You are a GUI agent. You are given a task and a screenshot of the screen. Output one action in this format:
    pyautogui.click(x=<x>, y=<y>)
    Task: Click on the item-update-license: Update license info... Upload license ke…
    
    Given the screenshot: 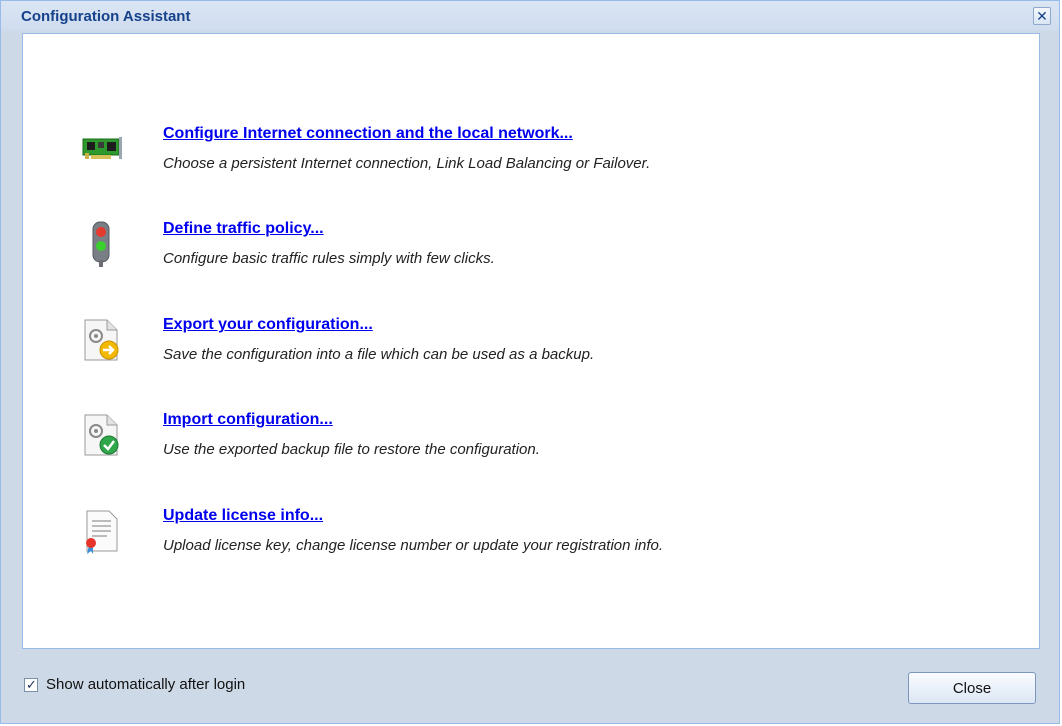 What is the action you would take?
    pyautogui.click(x=523, y=539)
    